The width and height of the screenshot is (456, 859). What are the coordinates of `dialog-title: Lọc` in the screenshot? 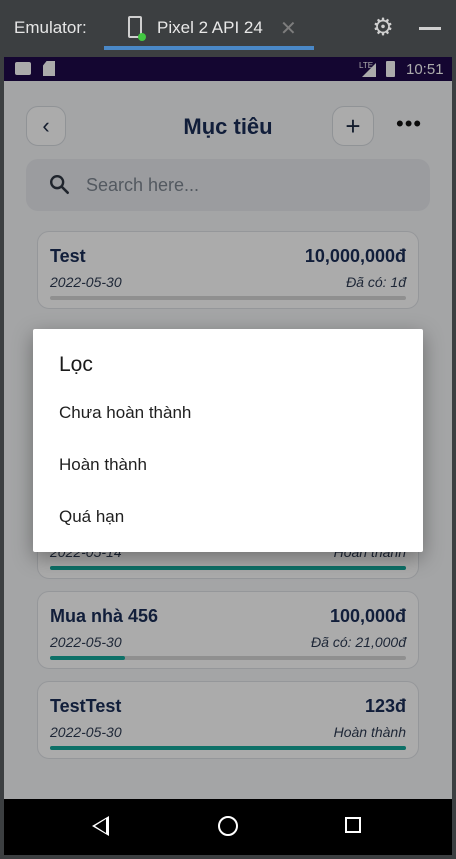 It's located at (76, 364).